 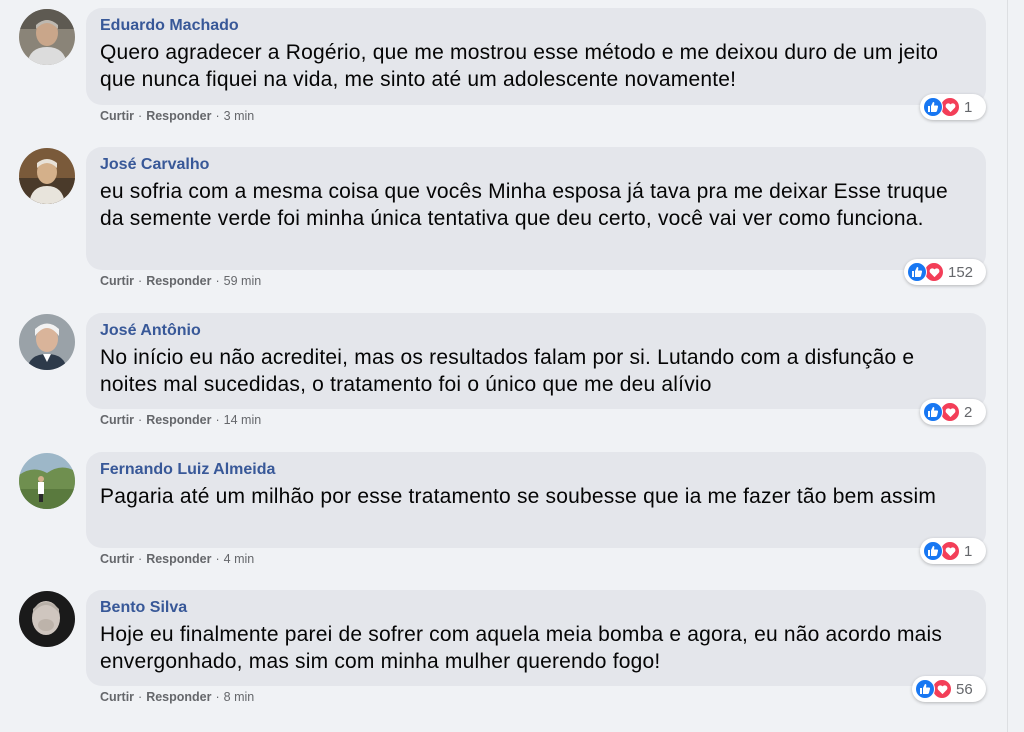 What do you see at coordinates (964, 689) in the screenshot?
I see `reaction-count: 56` at bounding box center [964, 689].